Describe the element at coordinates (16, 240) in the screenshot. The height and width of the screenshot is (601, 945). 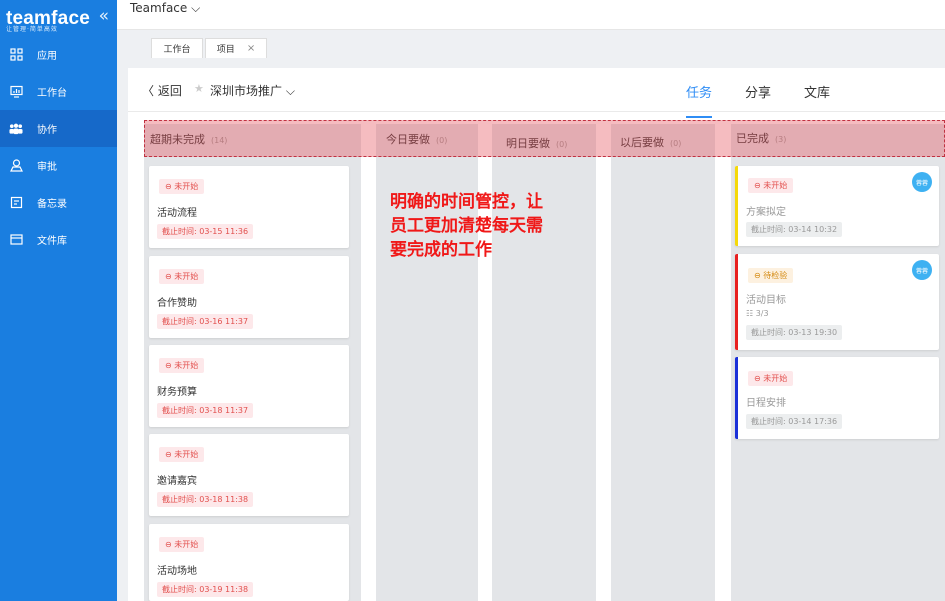
I see `folder-icon` at that location.